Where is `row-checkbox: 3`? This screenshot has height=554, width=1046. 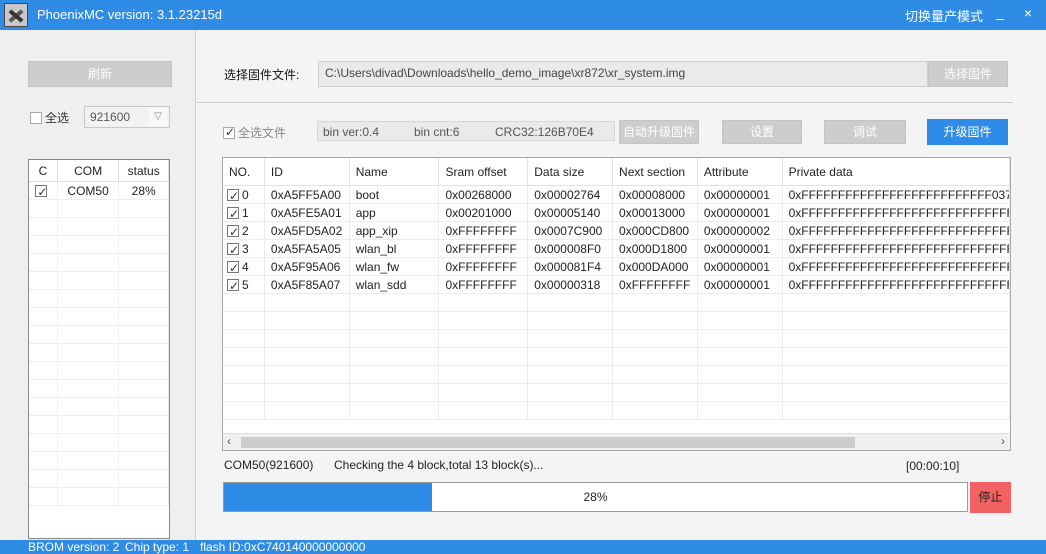 row-checkbox: 3 is located at coordinates (244, 248).